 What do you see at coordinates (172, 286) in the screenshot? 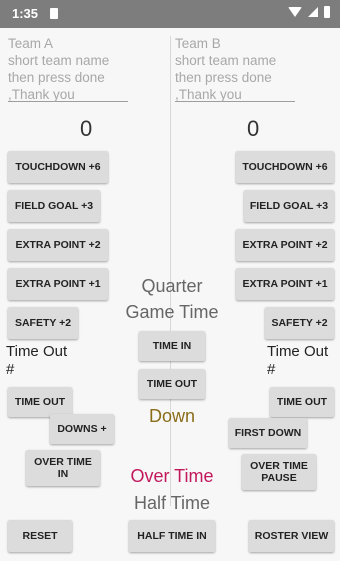
I see `quarter-label: Quarter` at bounding box center [172, 286].